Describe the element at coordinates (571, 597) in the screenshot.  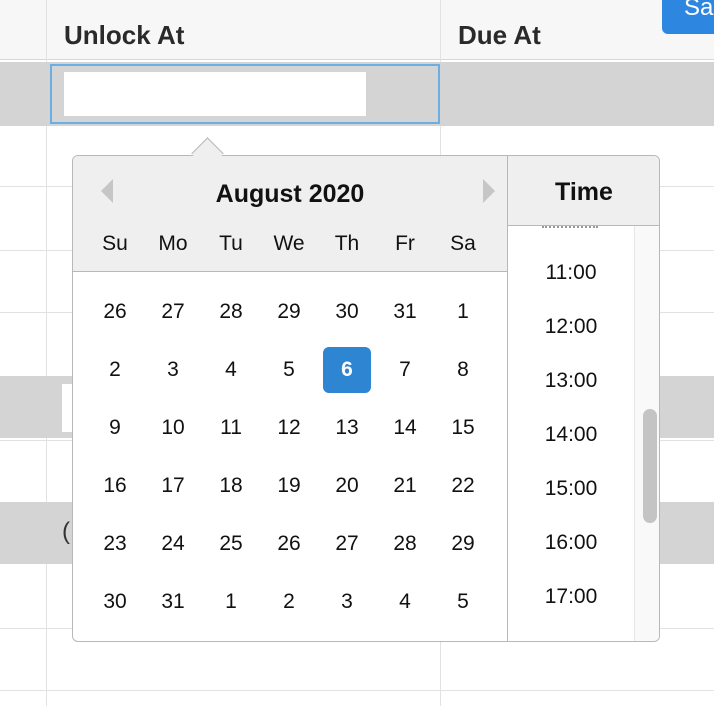
I see `time-option: 17:00` at that location.